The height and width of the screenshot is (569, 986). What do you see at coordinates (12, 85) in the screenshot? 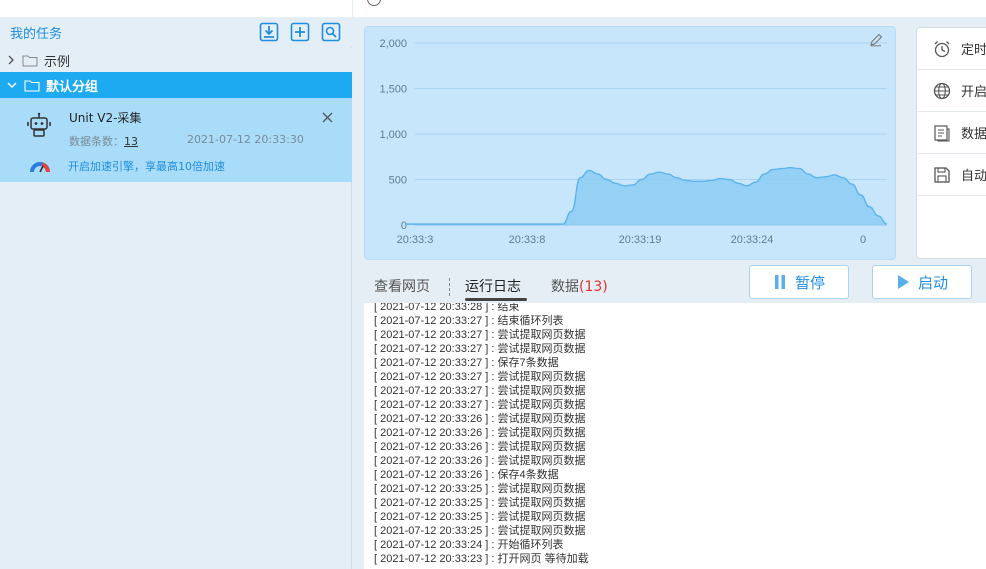
I see `chevron-down-icon` at bounding box center [12, 85].